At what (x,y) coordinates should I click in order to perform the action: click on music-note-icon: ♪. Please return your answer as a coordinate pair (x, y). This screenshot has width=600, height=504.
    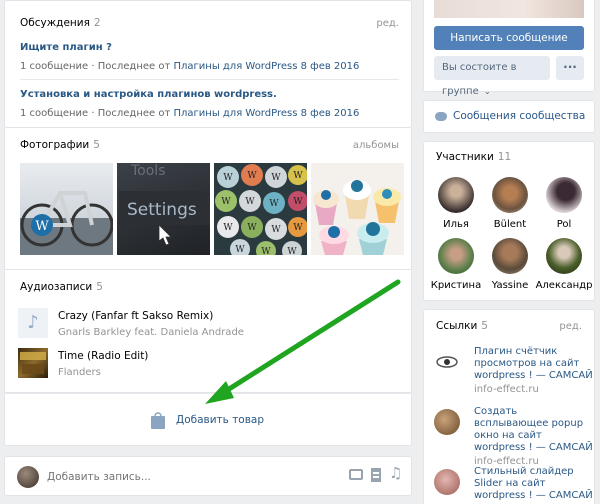
    Looking at the image, I should click on (33, 322).